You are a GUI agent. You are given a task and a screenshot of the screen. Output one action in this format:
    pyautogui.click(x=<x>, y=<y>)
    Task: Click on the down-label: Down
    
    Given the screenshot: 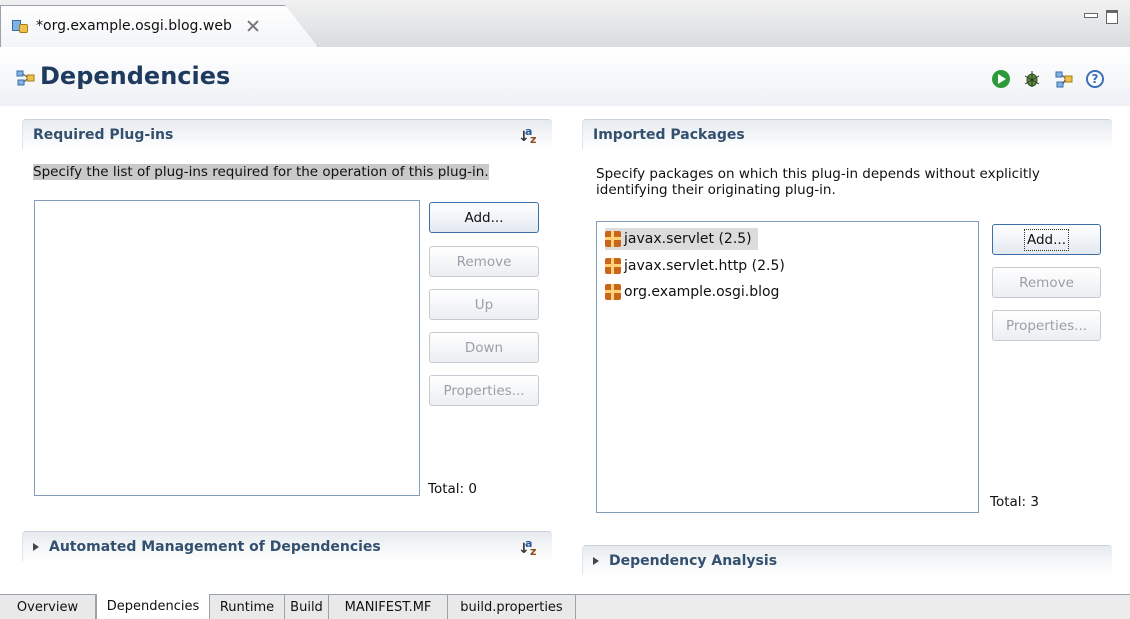 What is the action you would take?
    pyautogui.click(x=484, y=347)
    